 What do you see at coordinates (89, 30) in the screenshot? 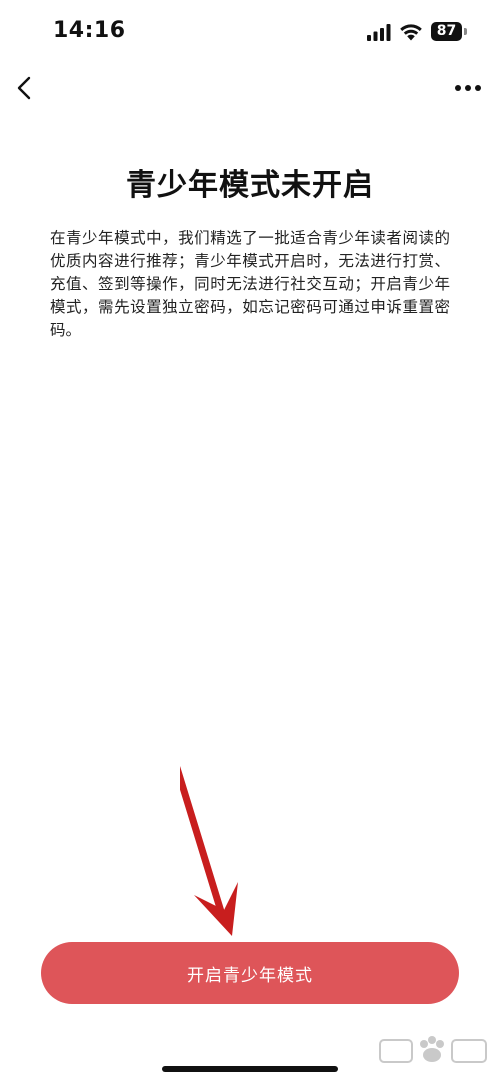
I see `status-time: 14:16` at bounding box center [89, 30].